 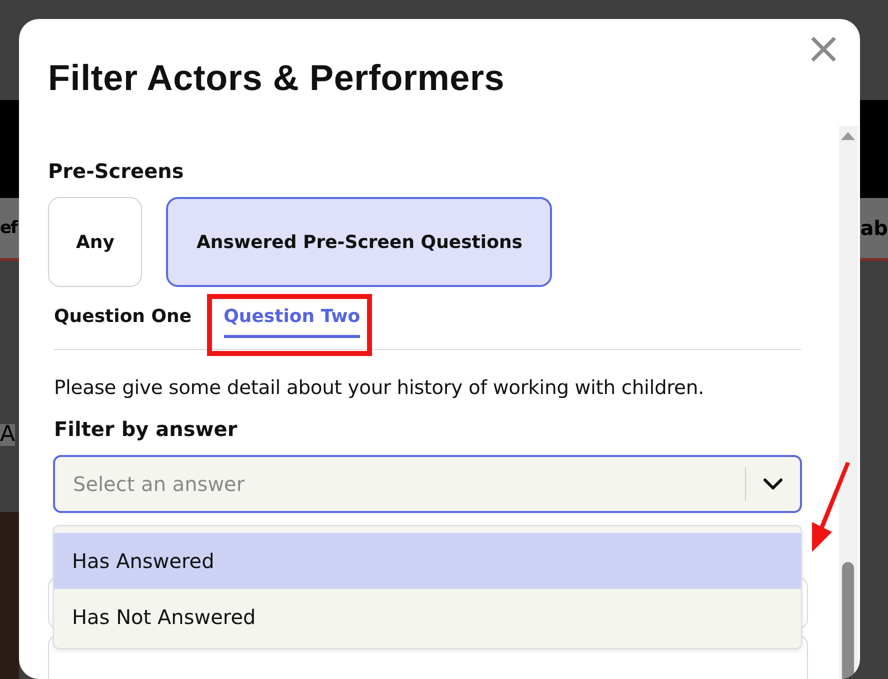 What do you see at coordinates (874, 228) in the screenshot?
I see `background-text: ab` at bounding box center [874, 228].